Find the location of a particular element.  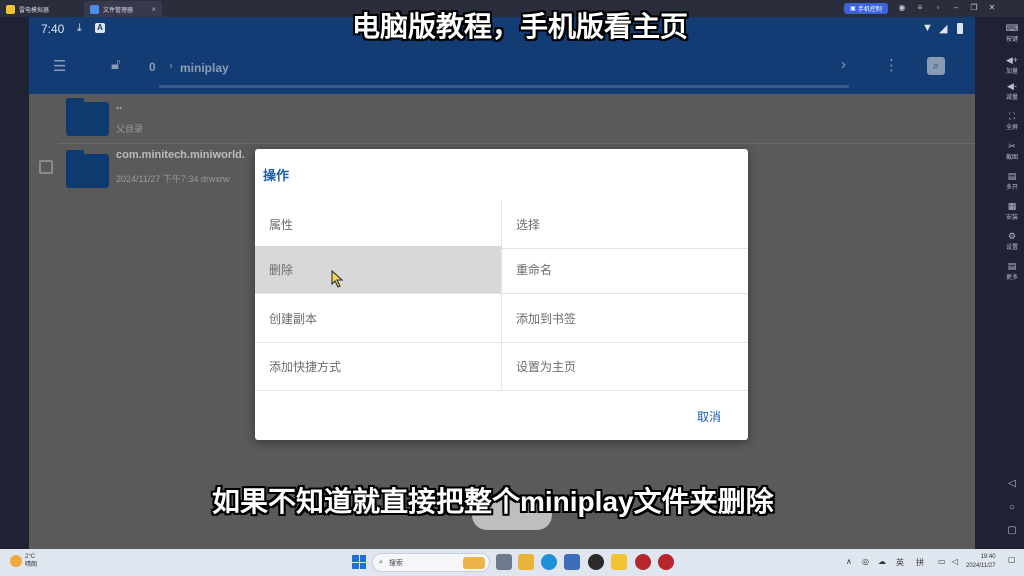

toolbar-label: 设置 is located at coordinates (1011, 248).